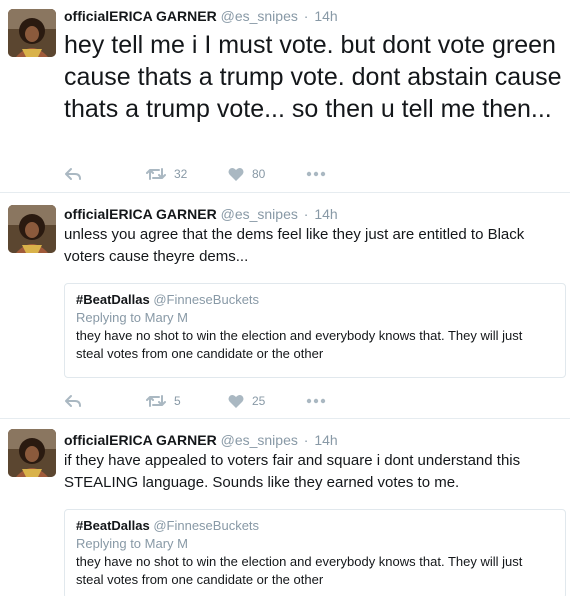 The height and width of the screenshot is (596, 570). Describe the element at coordinates (181, 174) in the screenshot. I see `retweet-count: 32` at that location.